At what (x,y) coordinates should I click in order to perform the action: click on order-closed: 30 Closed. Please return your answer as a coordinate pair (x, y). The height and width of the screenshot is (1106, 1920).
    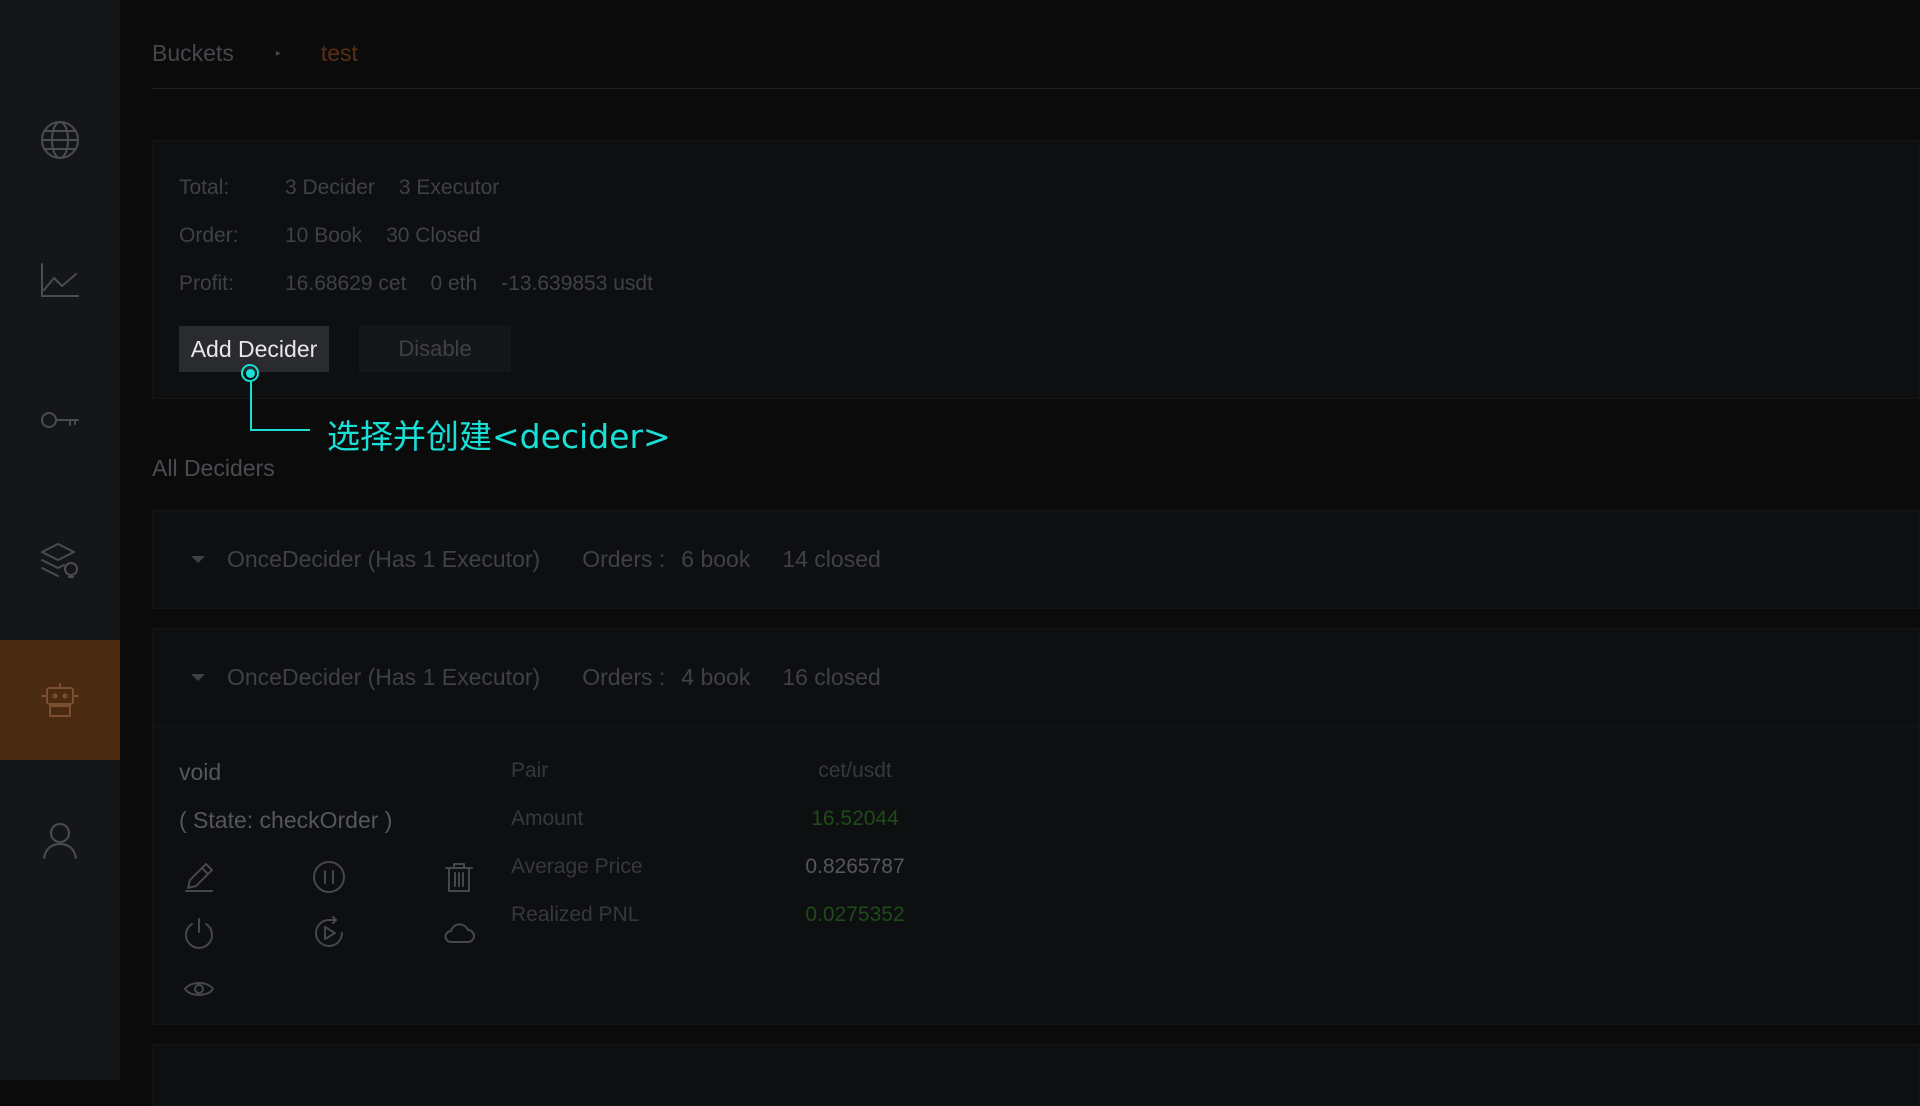
    Looking at the image, I should click on (433, 235).